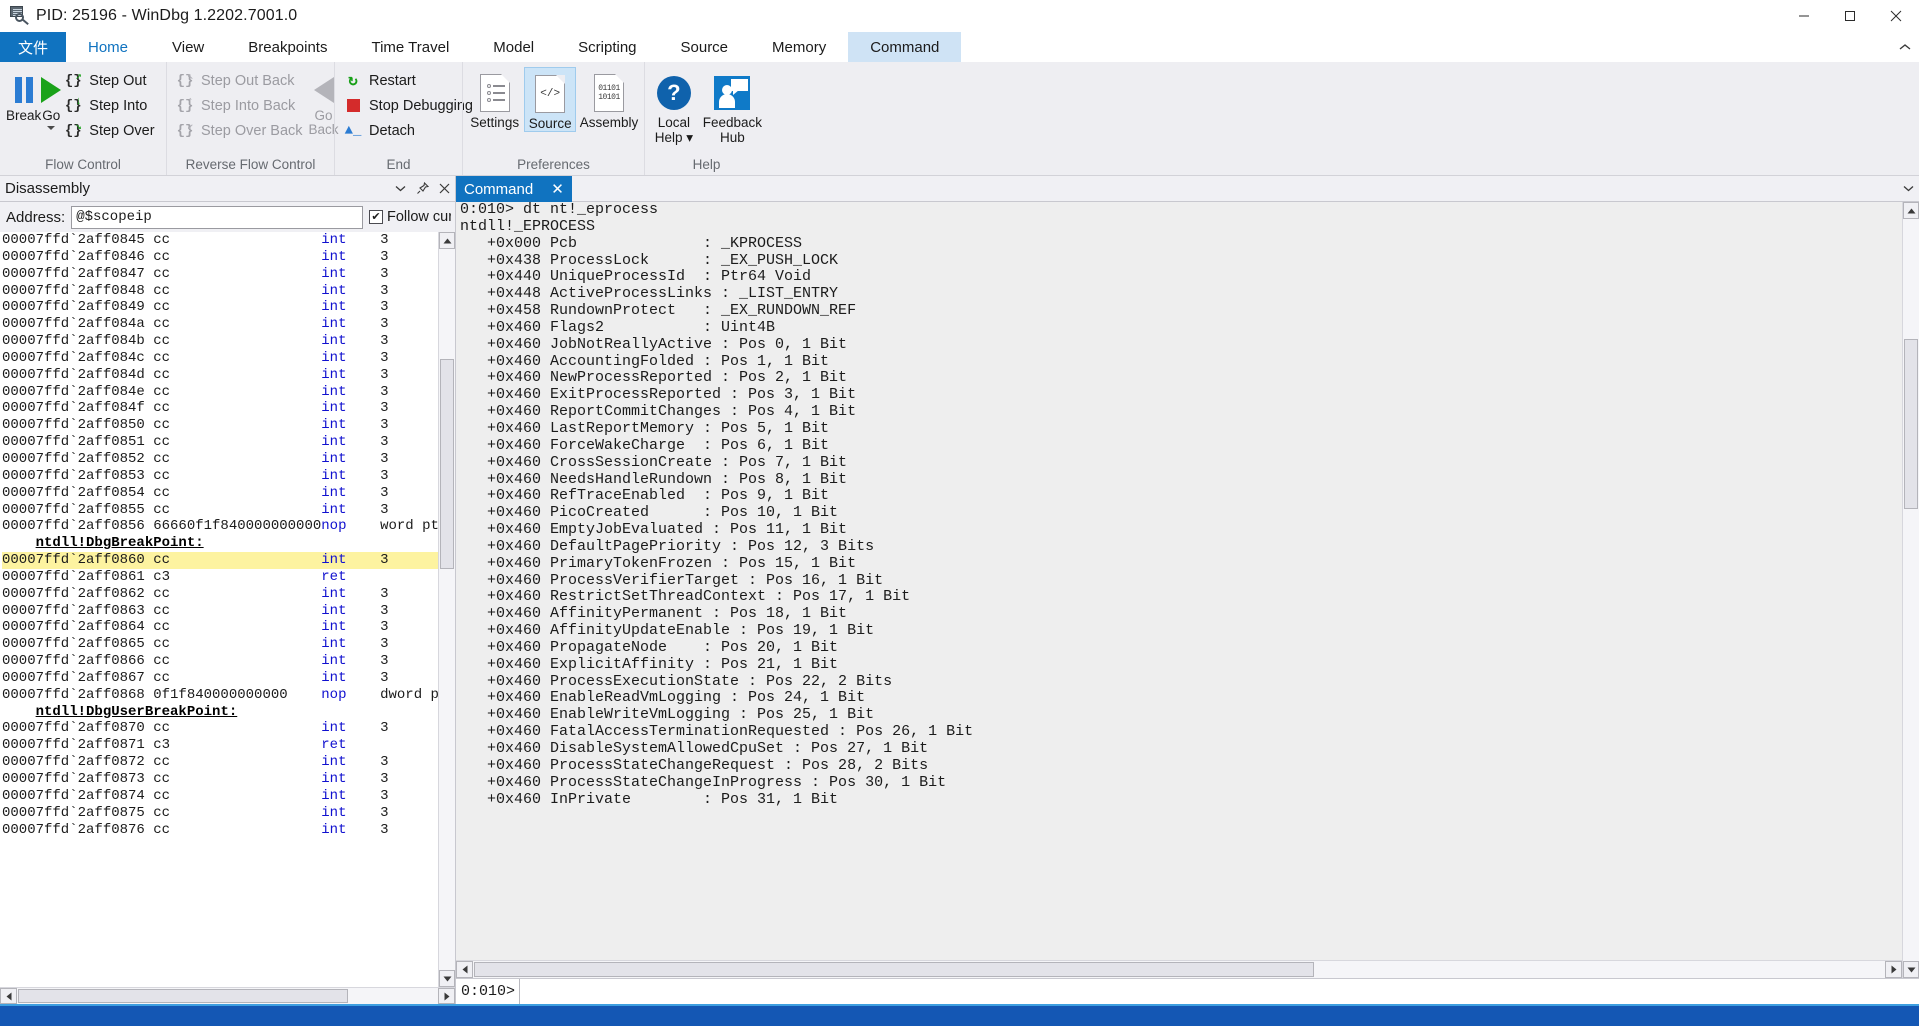  I want to click on feedback-hub-button: Feedback Hub, so click(732, 106).